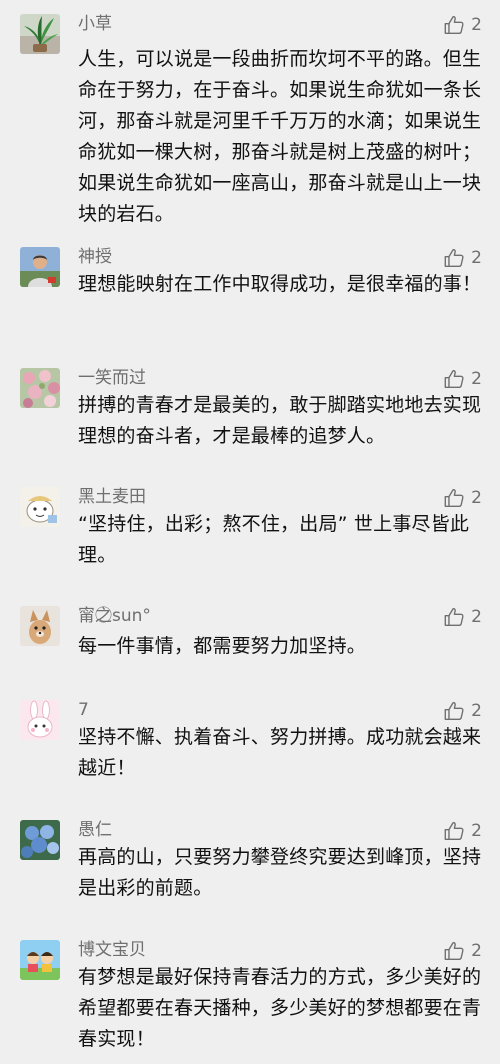 Image resolution: width=500 pixels, height=1064 pixels. I want to click on comment-text: “坚持住，出彩；熬不住，出局” 世上事尽皆此理。, so click(274, 539).